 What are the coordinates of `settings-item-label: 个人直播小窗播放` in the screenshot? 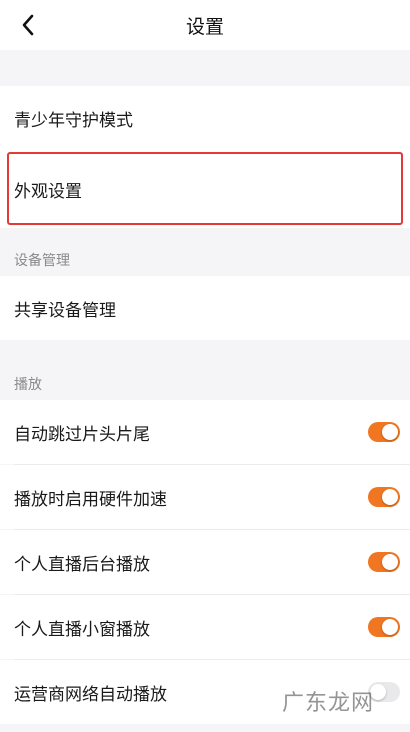 It's located at (82, 629).